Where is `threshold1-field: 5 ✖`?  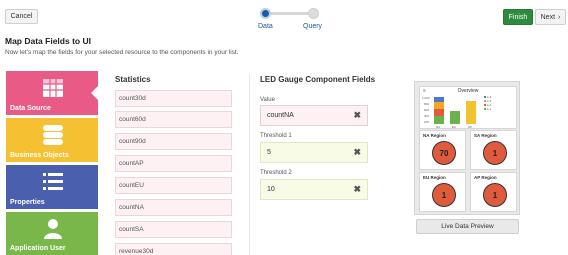 threshold1-field: 5 ✖ is located at coordinates (314, 152).